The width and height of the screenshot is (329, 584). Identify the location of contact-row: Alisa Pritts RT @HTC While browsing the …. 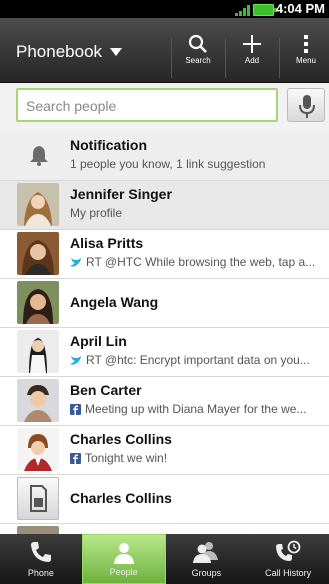
(164, 254).